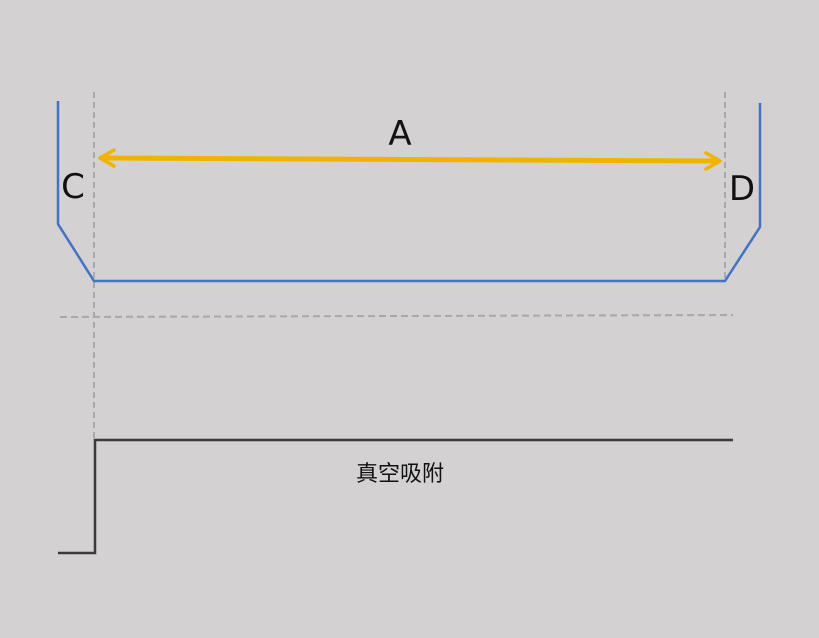  What do you see at coordinates (410, 159) in the screenshot?
I see `dimension-arrow-a` at bounding box center [410, 159].